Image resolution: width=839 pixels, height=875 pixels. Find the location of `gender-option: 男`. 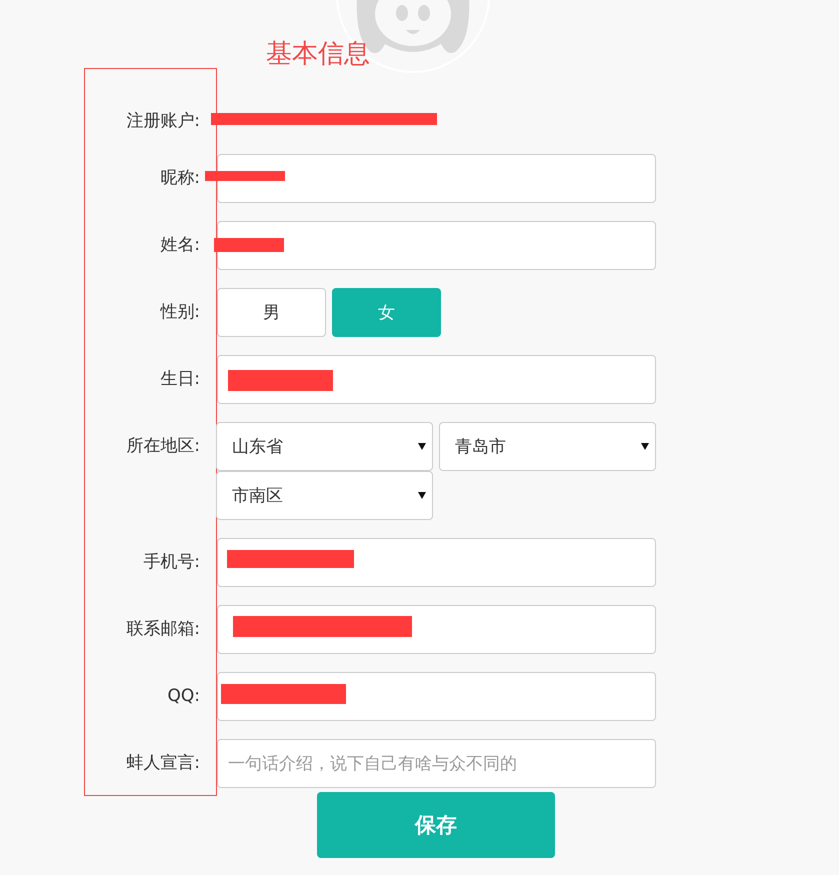

gender-option: 男 is located at coordinates (271, 312).